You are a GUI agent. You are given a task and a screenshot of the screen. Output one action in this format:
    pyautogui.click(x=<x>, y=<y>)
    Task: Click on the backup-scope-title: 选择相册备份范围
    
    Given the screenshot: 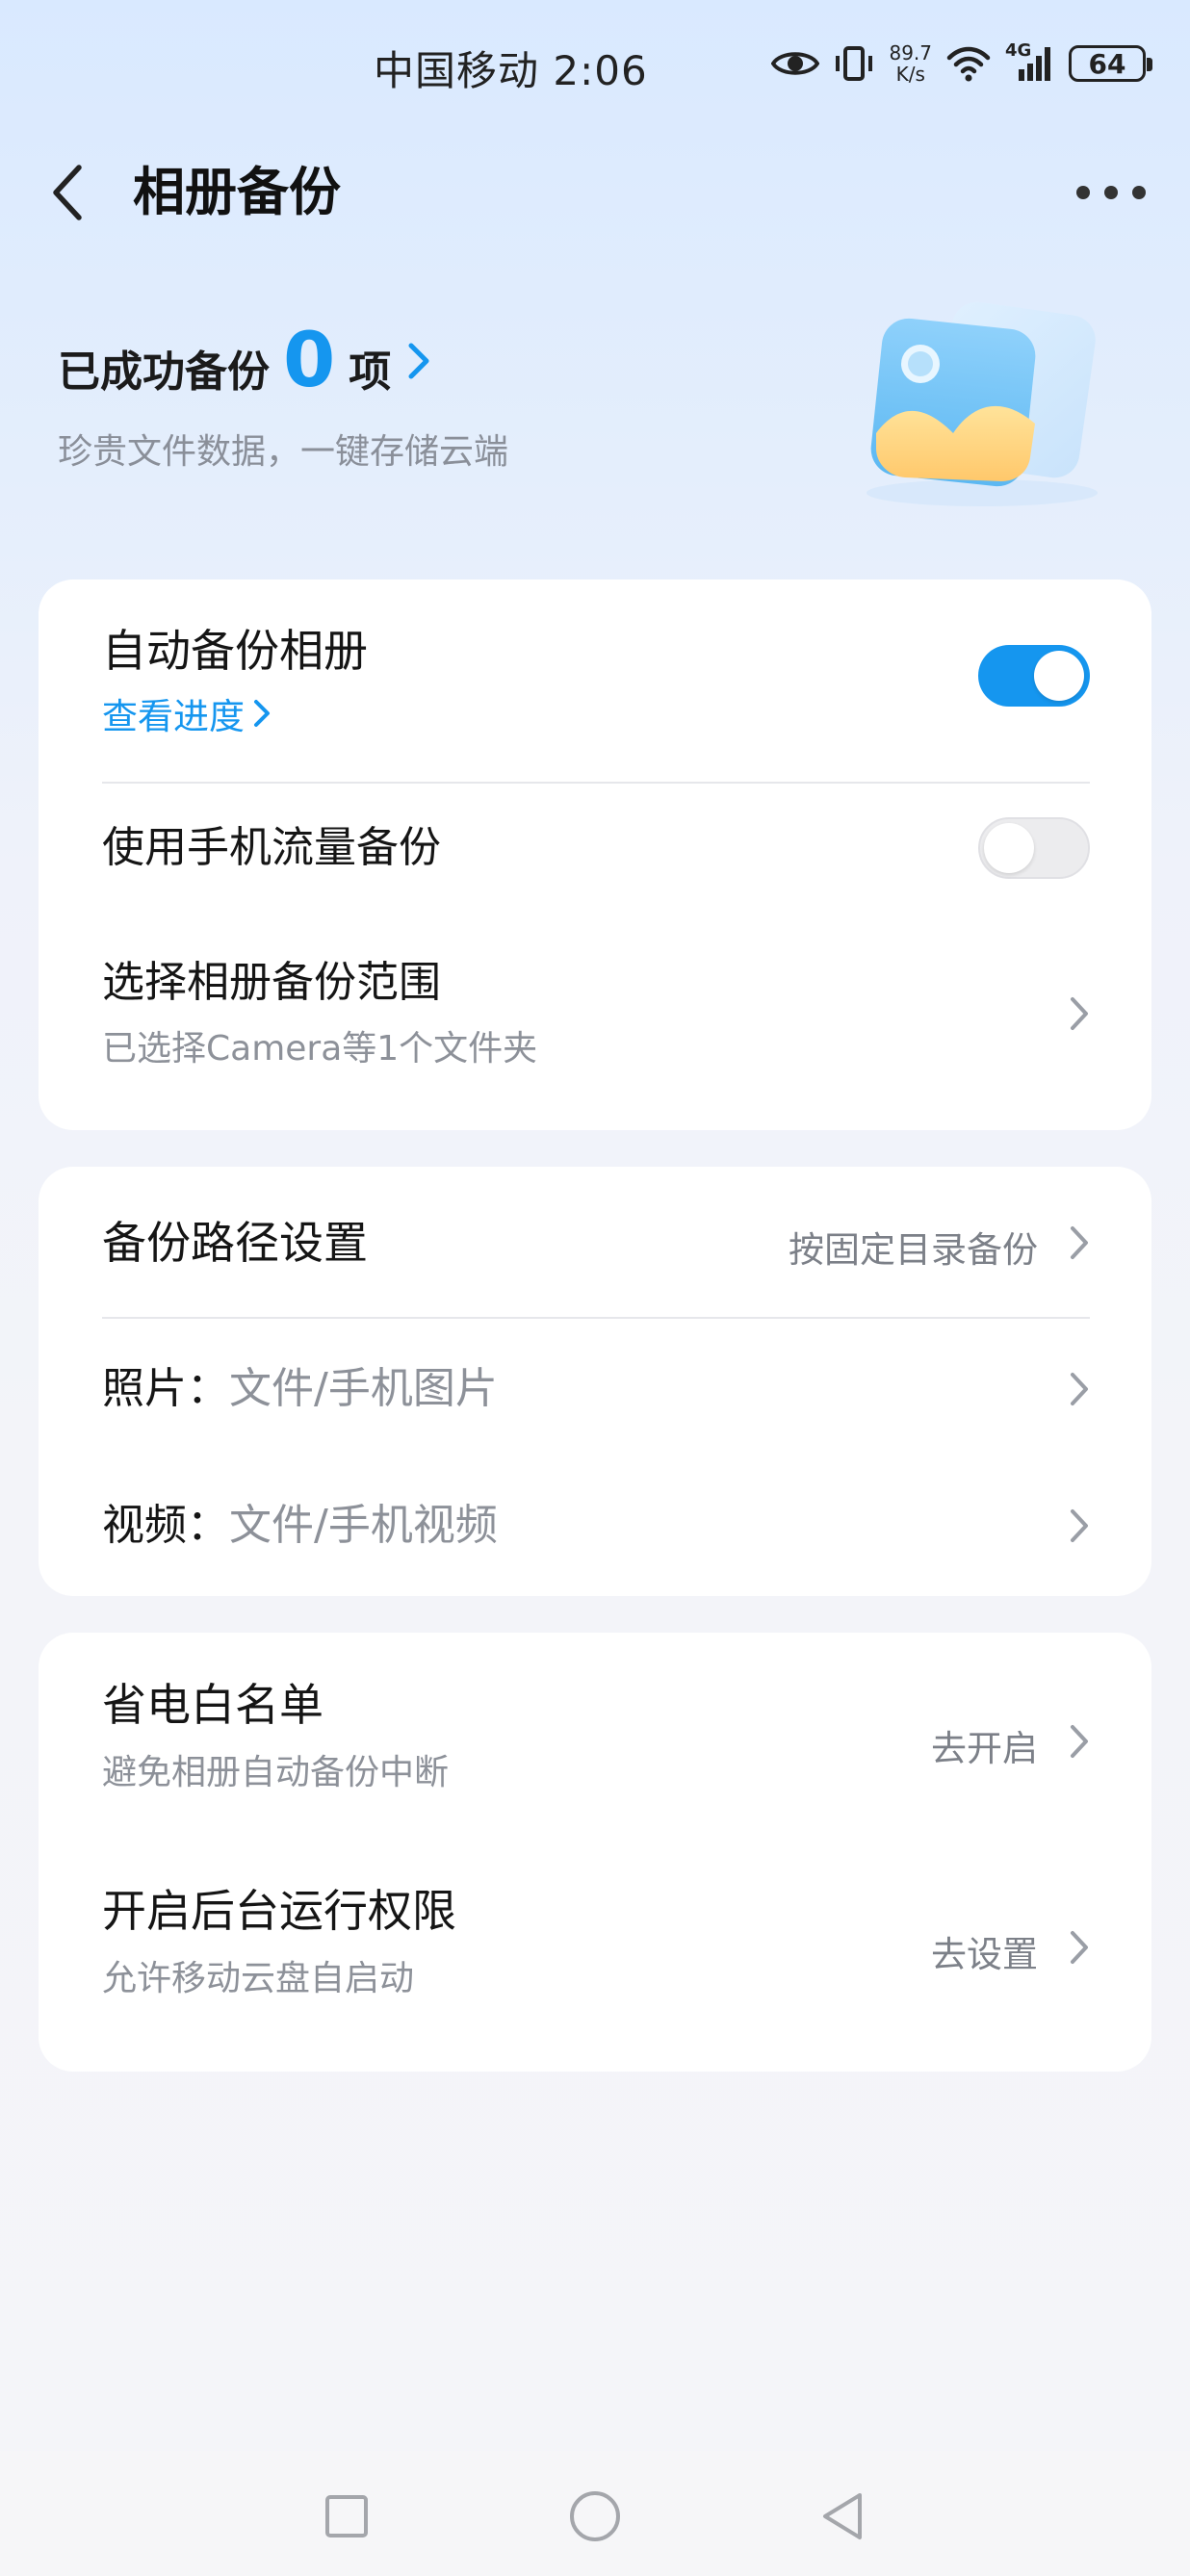 What is the action you would take?
    pyautogui.click(x=271, y=982)
    